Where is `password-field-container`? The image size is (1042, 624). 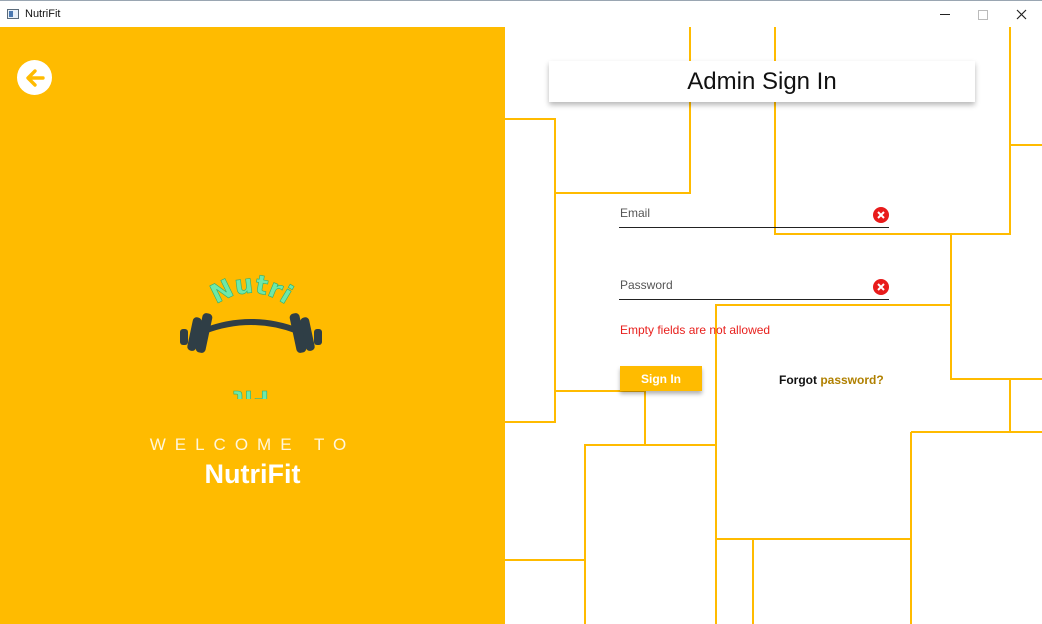
password-field-container is located at coordinates (754, 287).